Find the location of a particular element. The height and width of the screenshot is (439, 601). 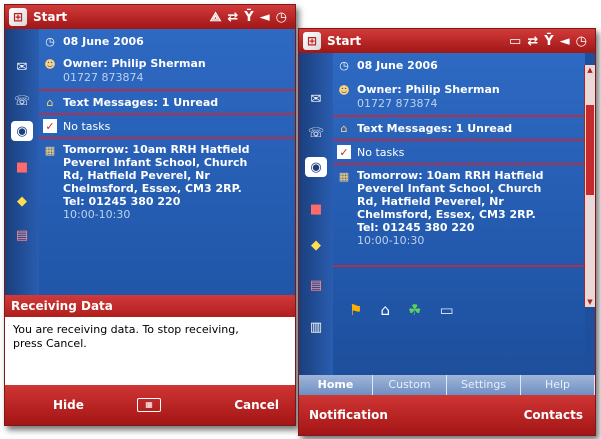

title-bar: ⊞ Start ▭ ⇄ Ȳ ◄ ◷ is located at coordinates (447, 41).